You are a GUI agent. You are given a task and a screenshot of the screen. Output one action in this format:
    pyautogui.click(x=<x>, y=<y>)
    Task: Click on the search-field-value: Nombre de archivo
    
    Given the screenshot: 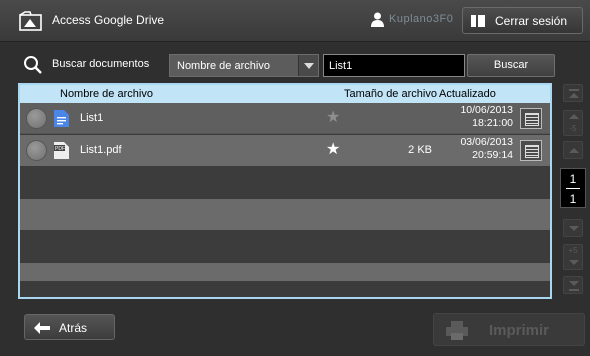 What is the action you would take?
    pyautogui.click(x=223, y=66)
    